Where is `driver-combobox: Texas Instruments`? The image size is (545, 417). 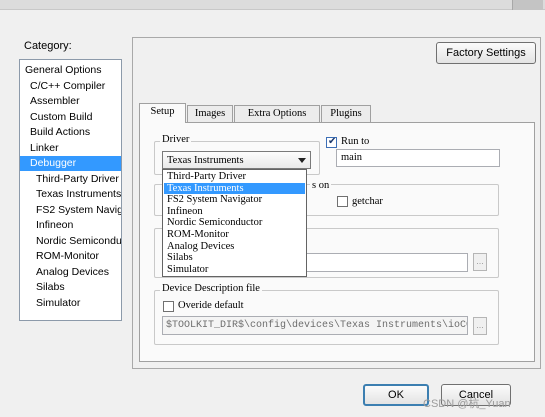
driver-combobox: Texas Instruments is located at coordinates (236, 160).